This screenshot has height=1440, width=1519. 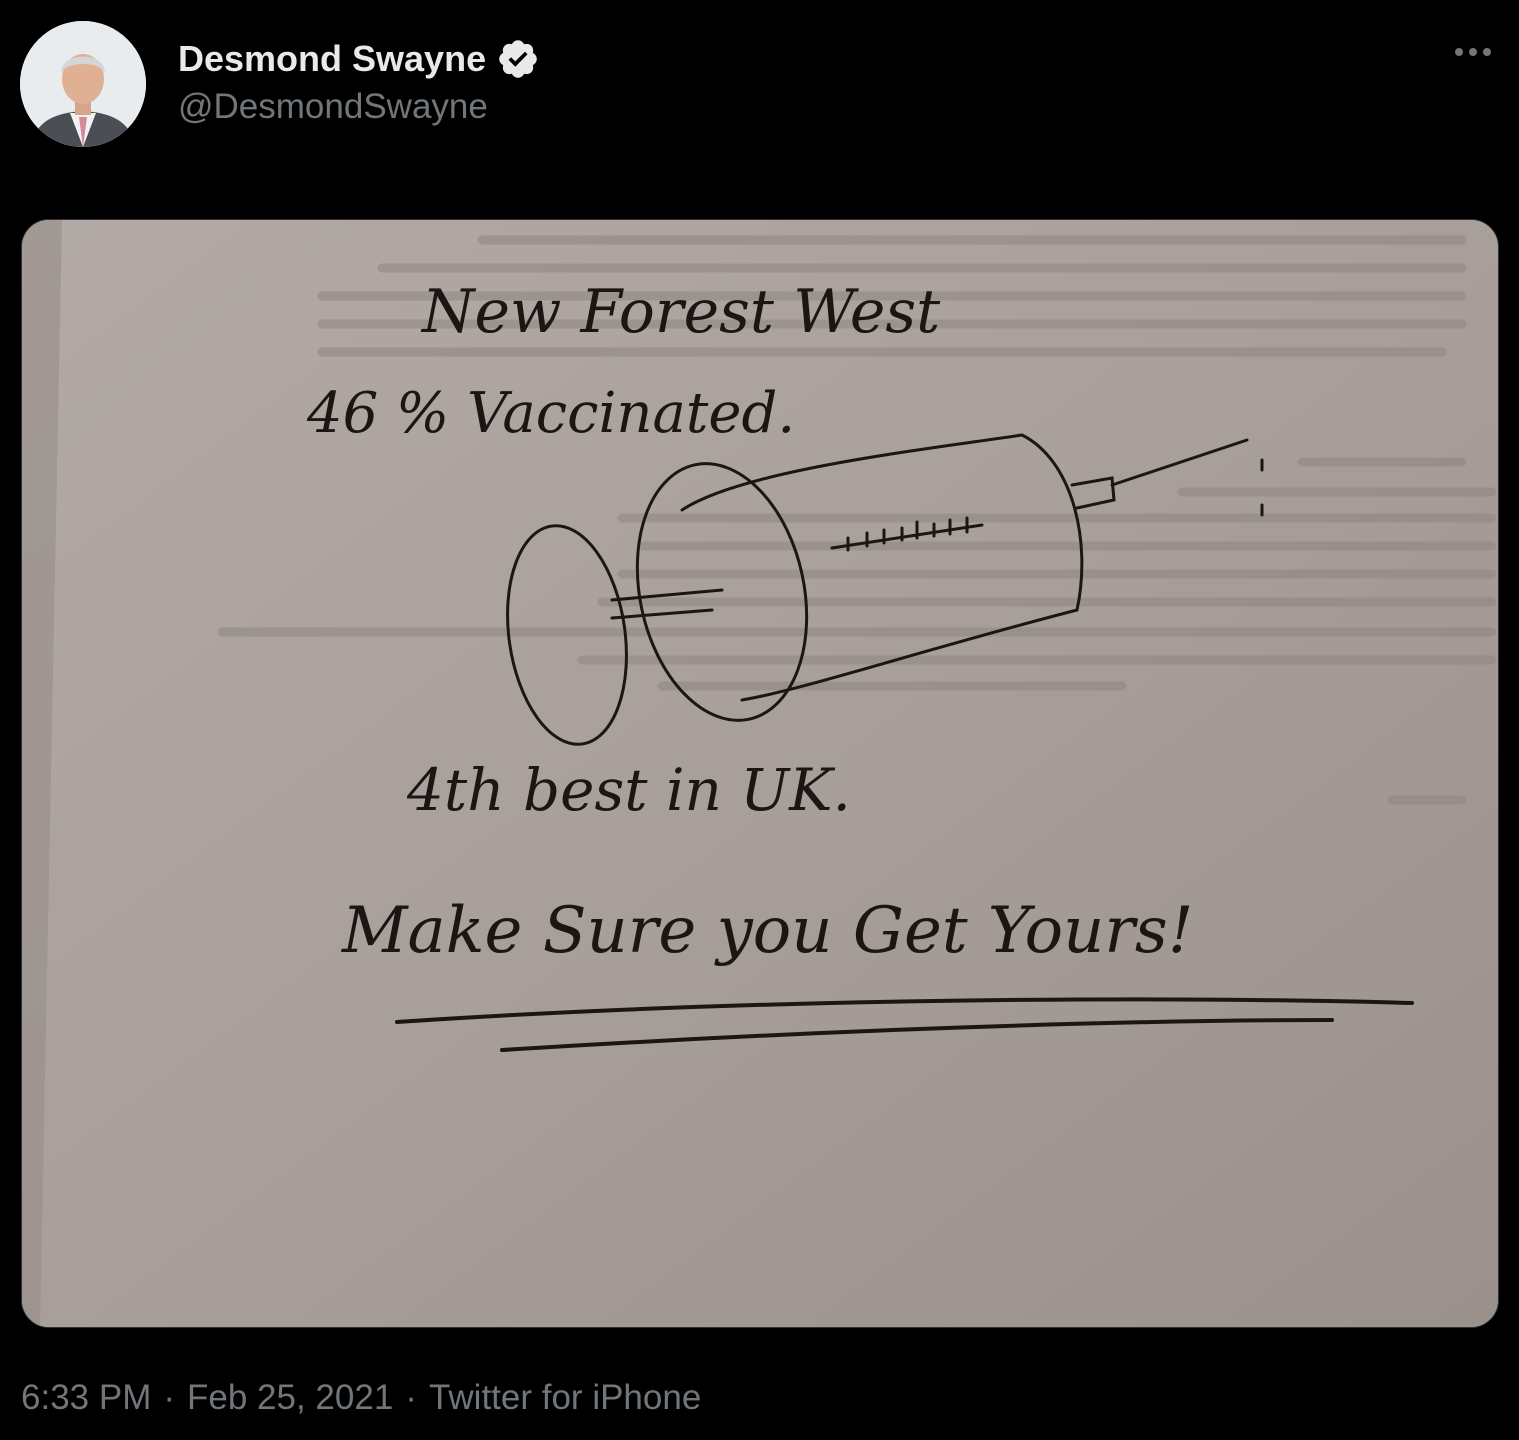 I want to click on verified-badge-icon, so click(x=518, y=59).